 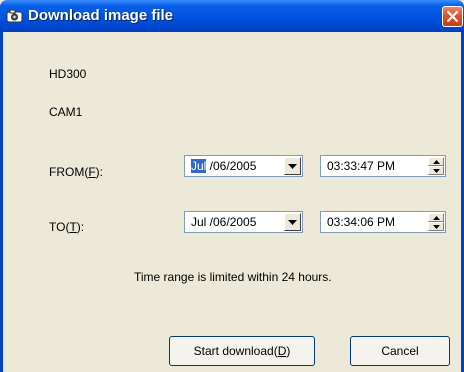 I want to click on to-time-down-button, so click(x=436, y=226).